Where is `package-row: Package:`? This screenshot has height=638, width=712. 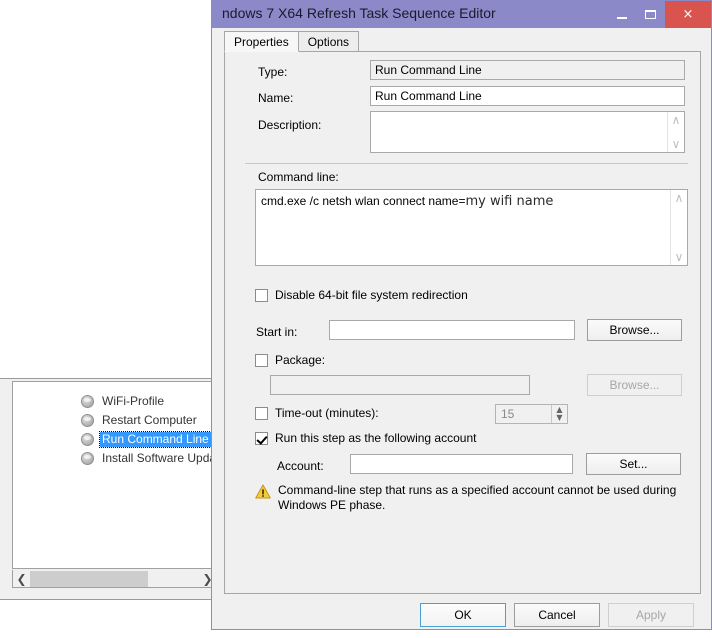
package-row: Package: is located at coordinates (290, 360).